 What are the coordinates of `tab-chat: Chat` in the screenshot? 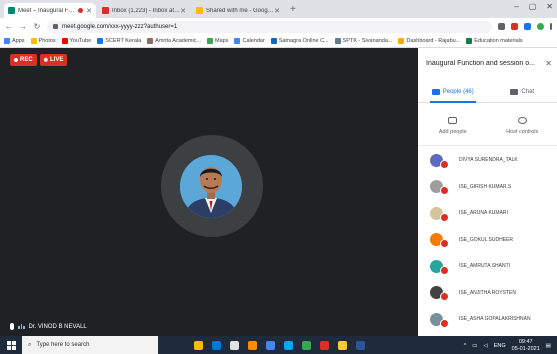 It's located at (522, 91).